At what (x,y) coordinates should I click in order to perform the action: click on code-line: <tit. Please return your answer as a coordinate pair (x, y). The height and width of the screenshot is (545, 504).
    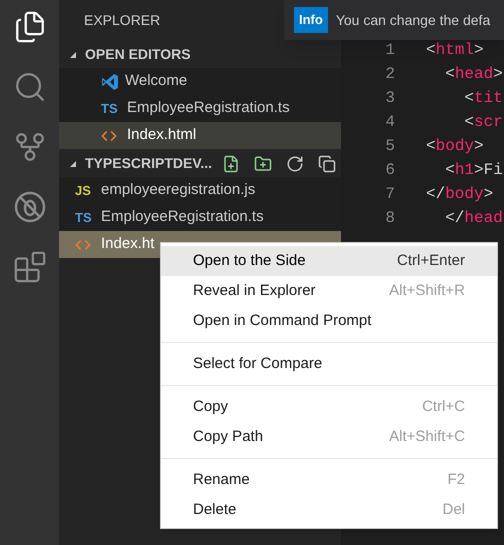
    Looking at the image, I should click on (483, 98).